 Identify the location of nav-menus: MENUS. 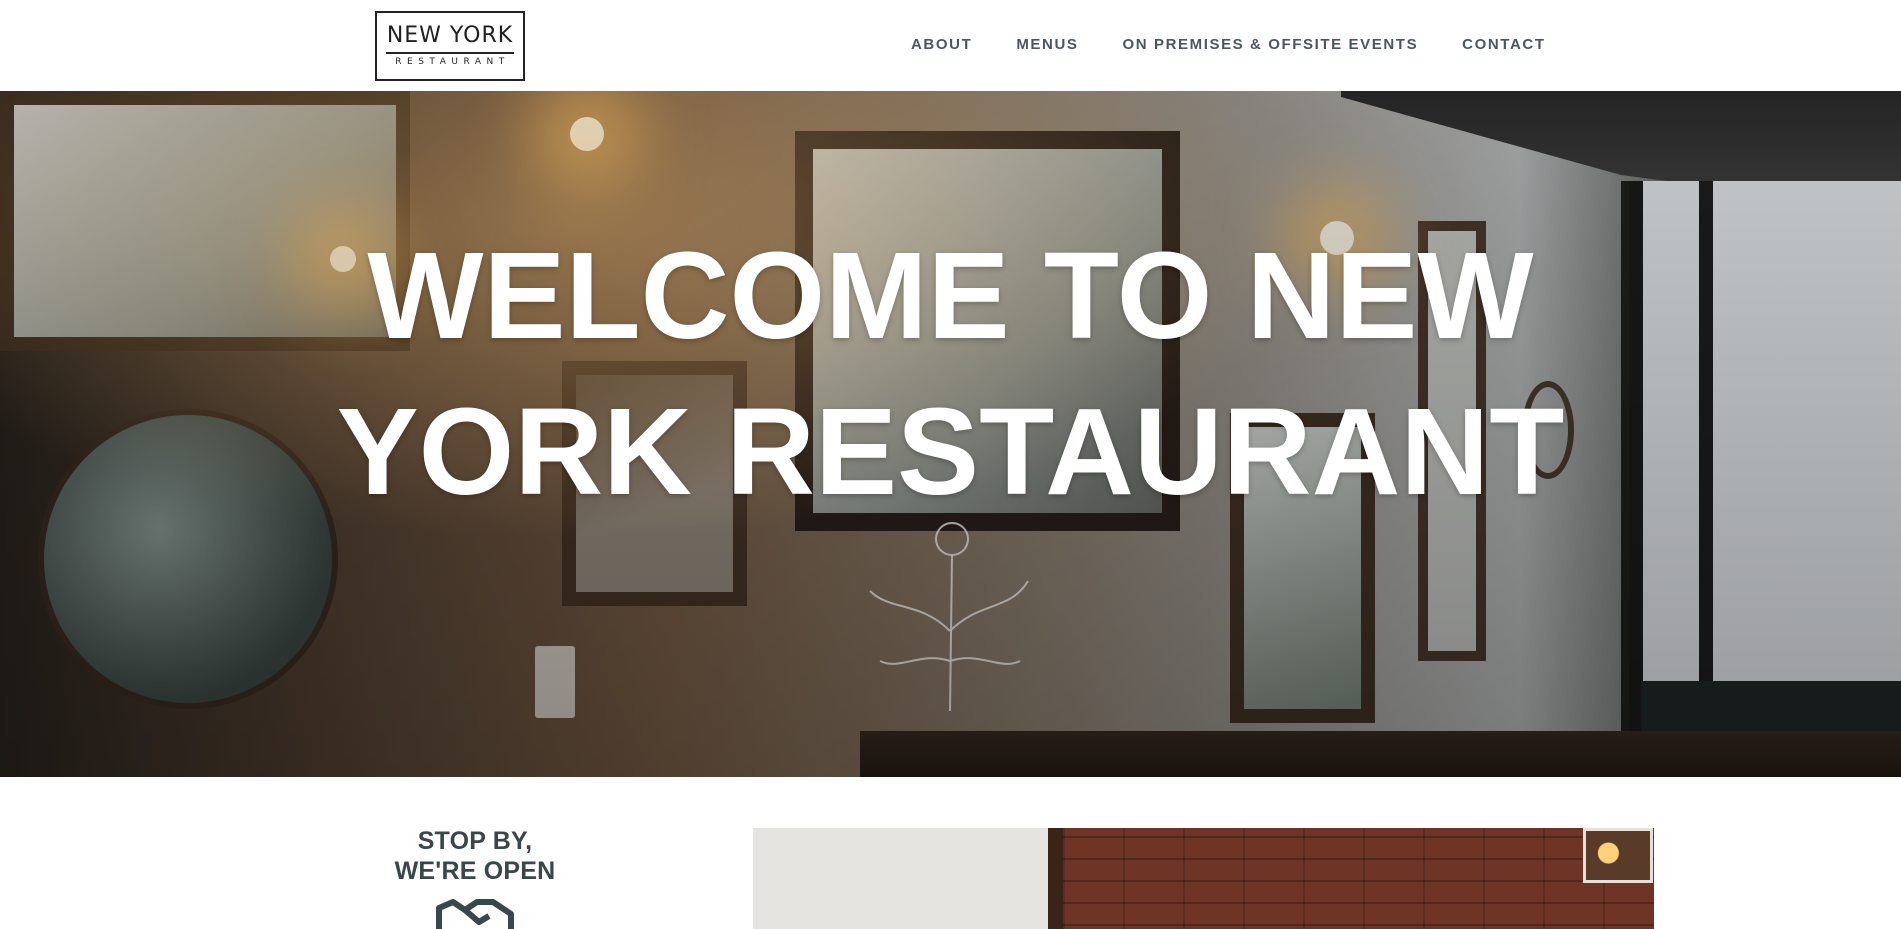
(1047, 44).